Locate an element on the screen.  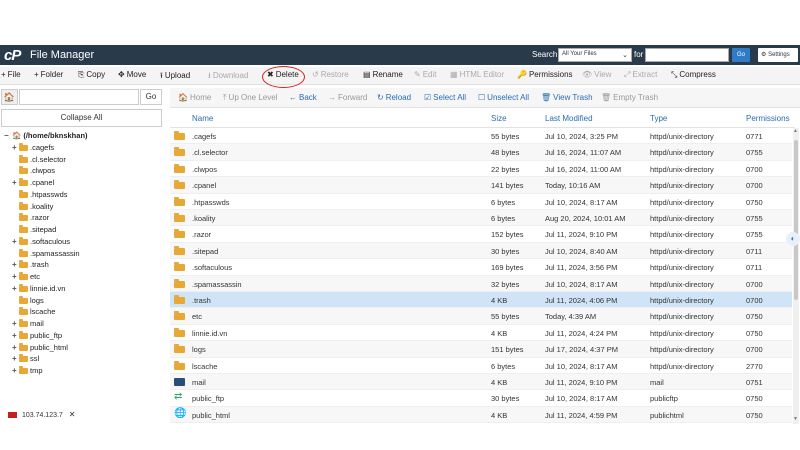
tree-item: + public_html is located at coordinates (40, 348).